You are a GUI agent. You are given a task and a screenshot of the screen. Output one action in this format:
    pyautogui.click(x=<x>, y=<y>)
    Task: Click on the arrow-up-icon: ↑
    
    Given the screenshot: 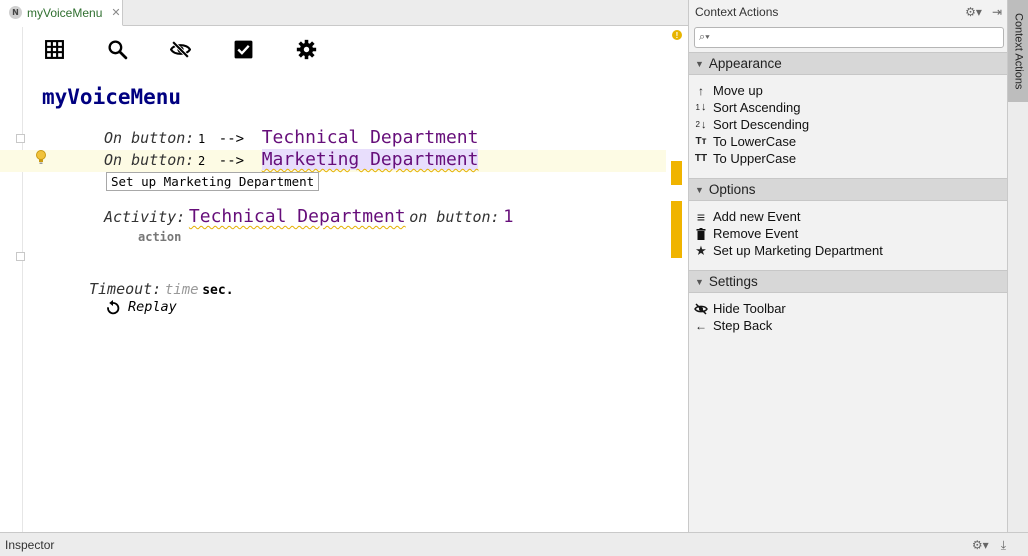 What is the action you would take?
    pyautogui.click(x=701, y=90)
    